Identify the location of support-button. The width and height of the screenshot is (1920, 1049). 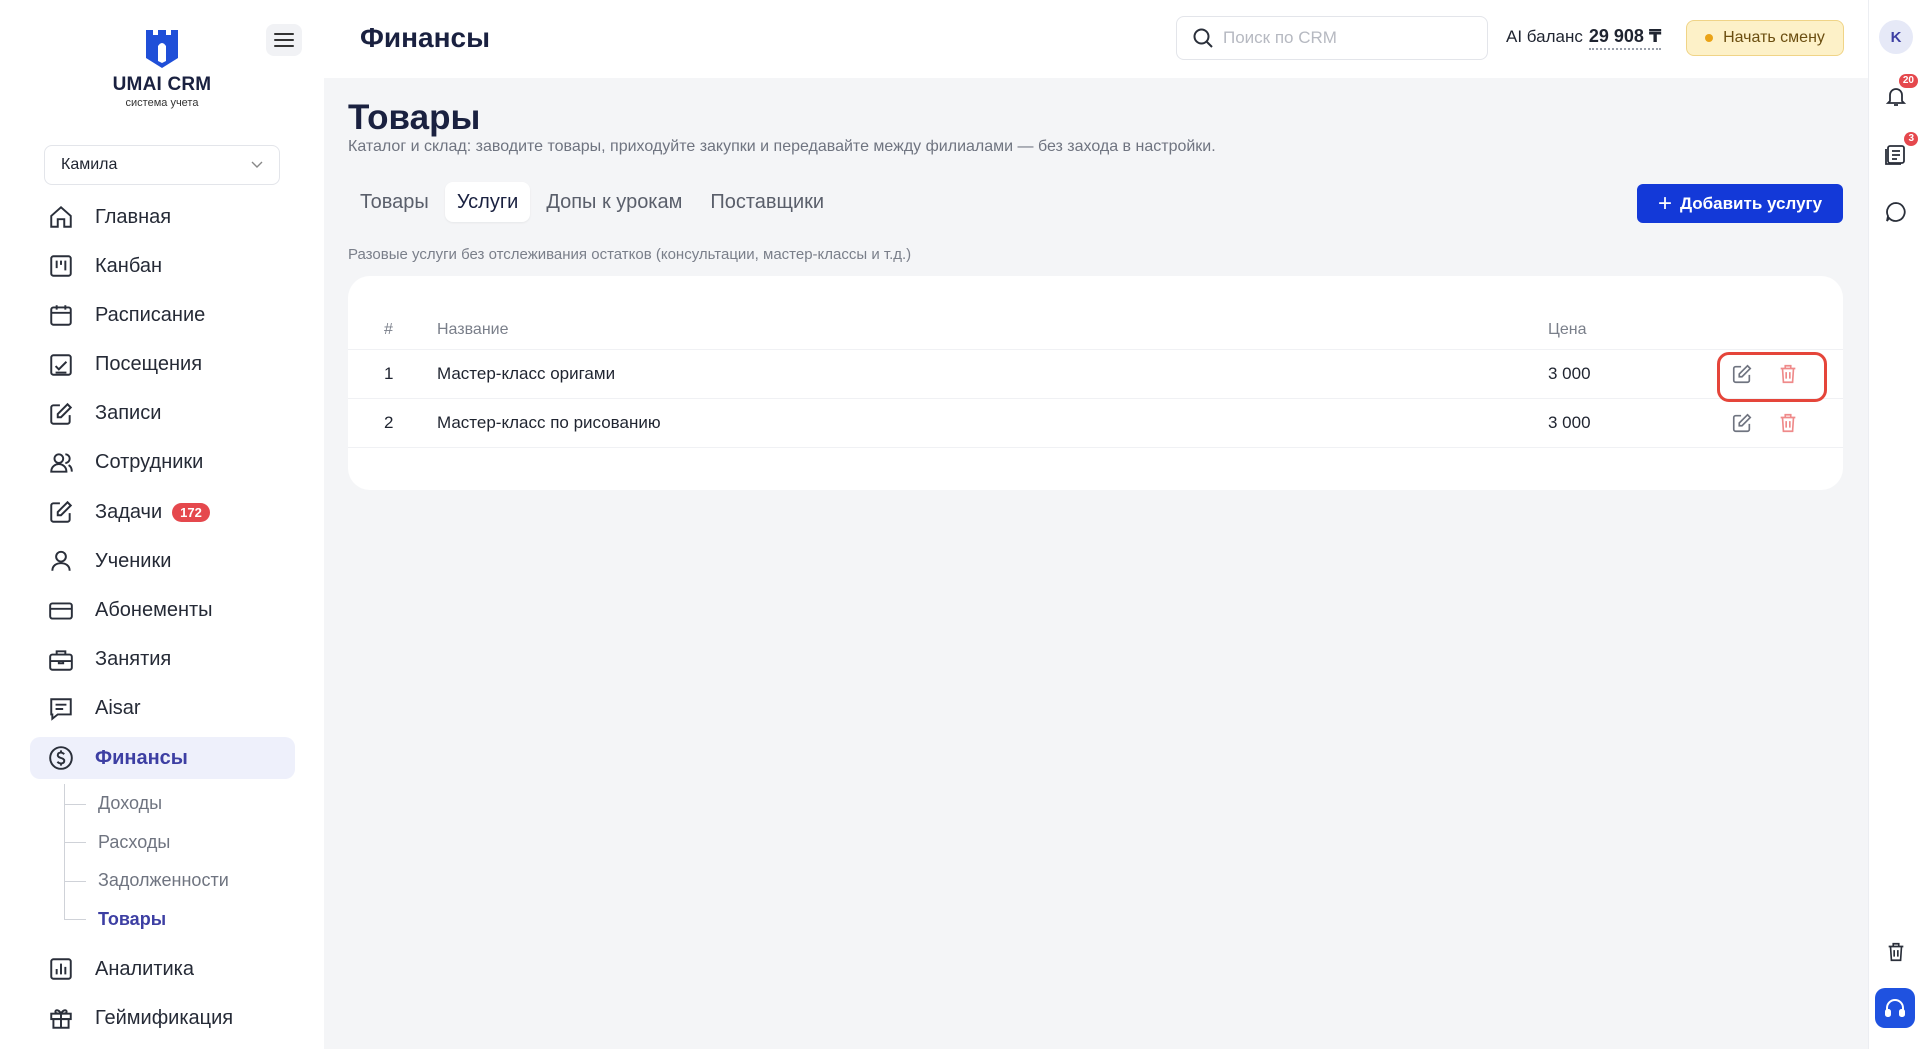
(1895, 1008).